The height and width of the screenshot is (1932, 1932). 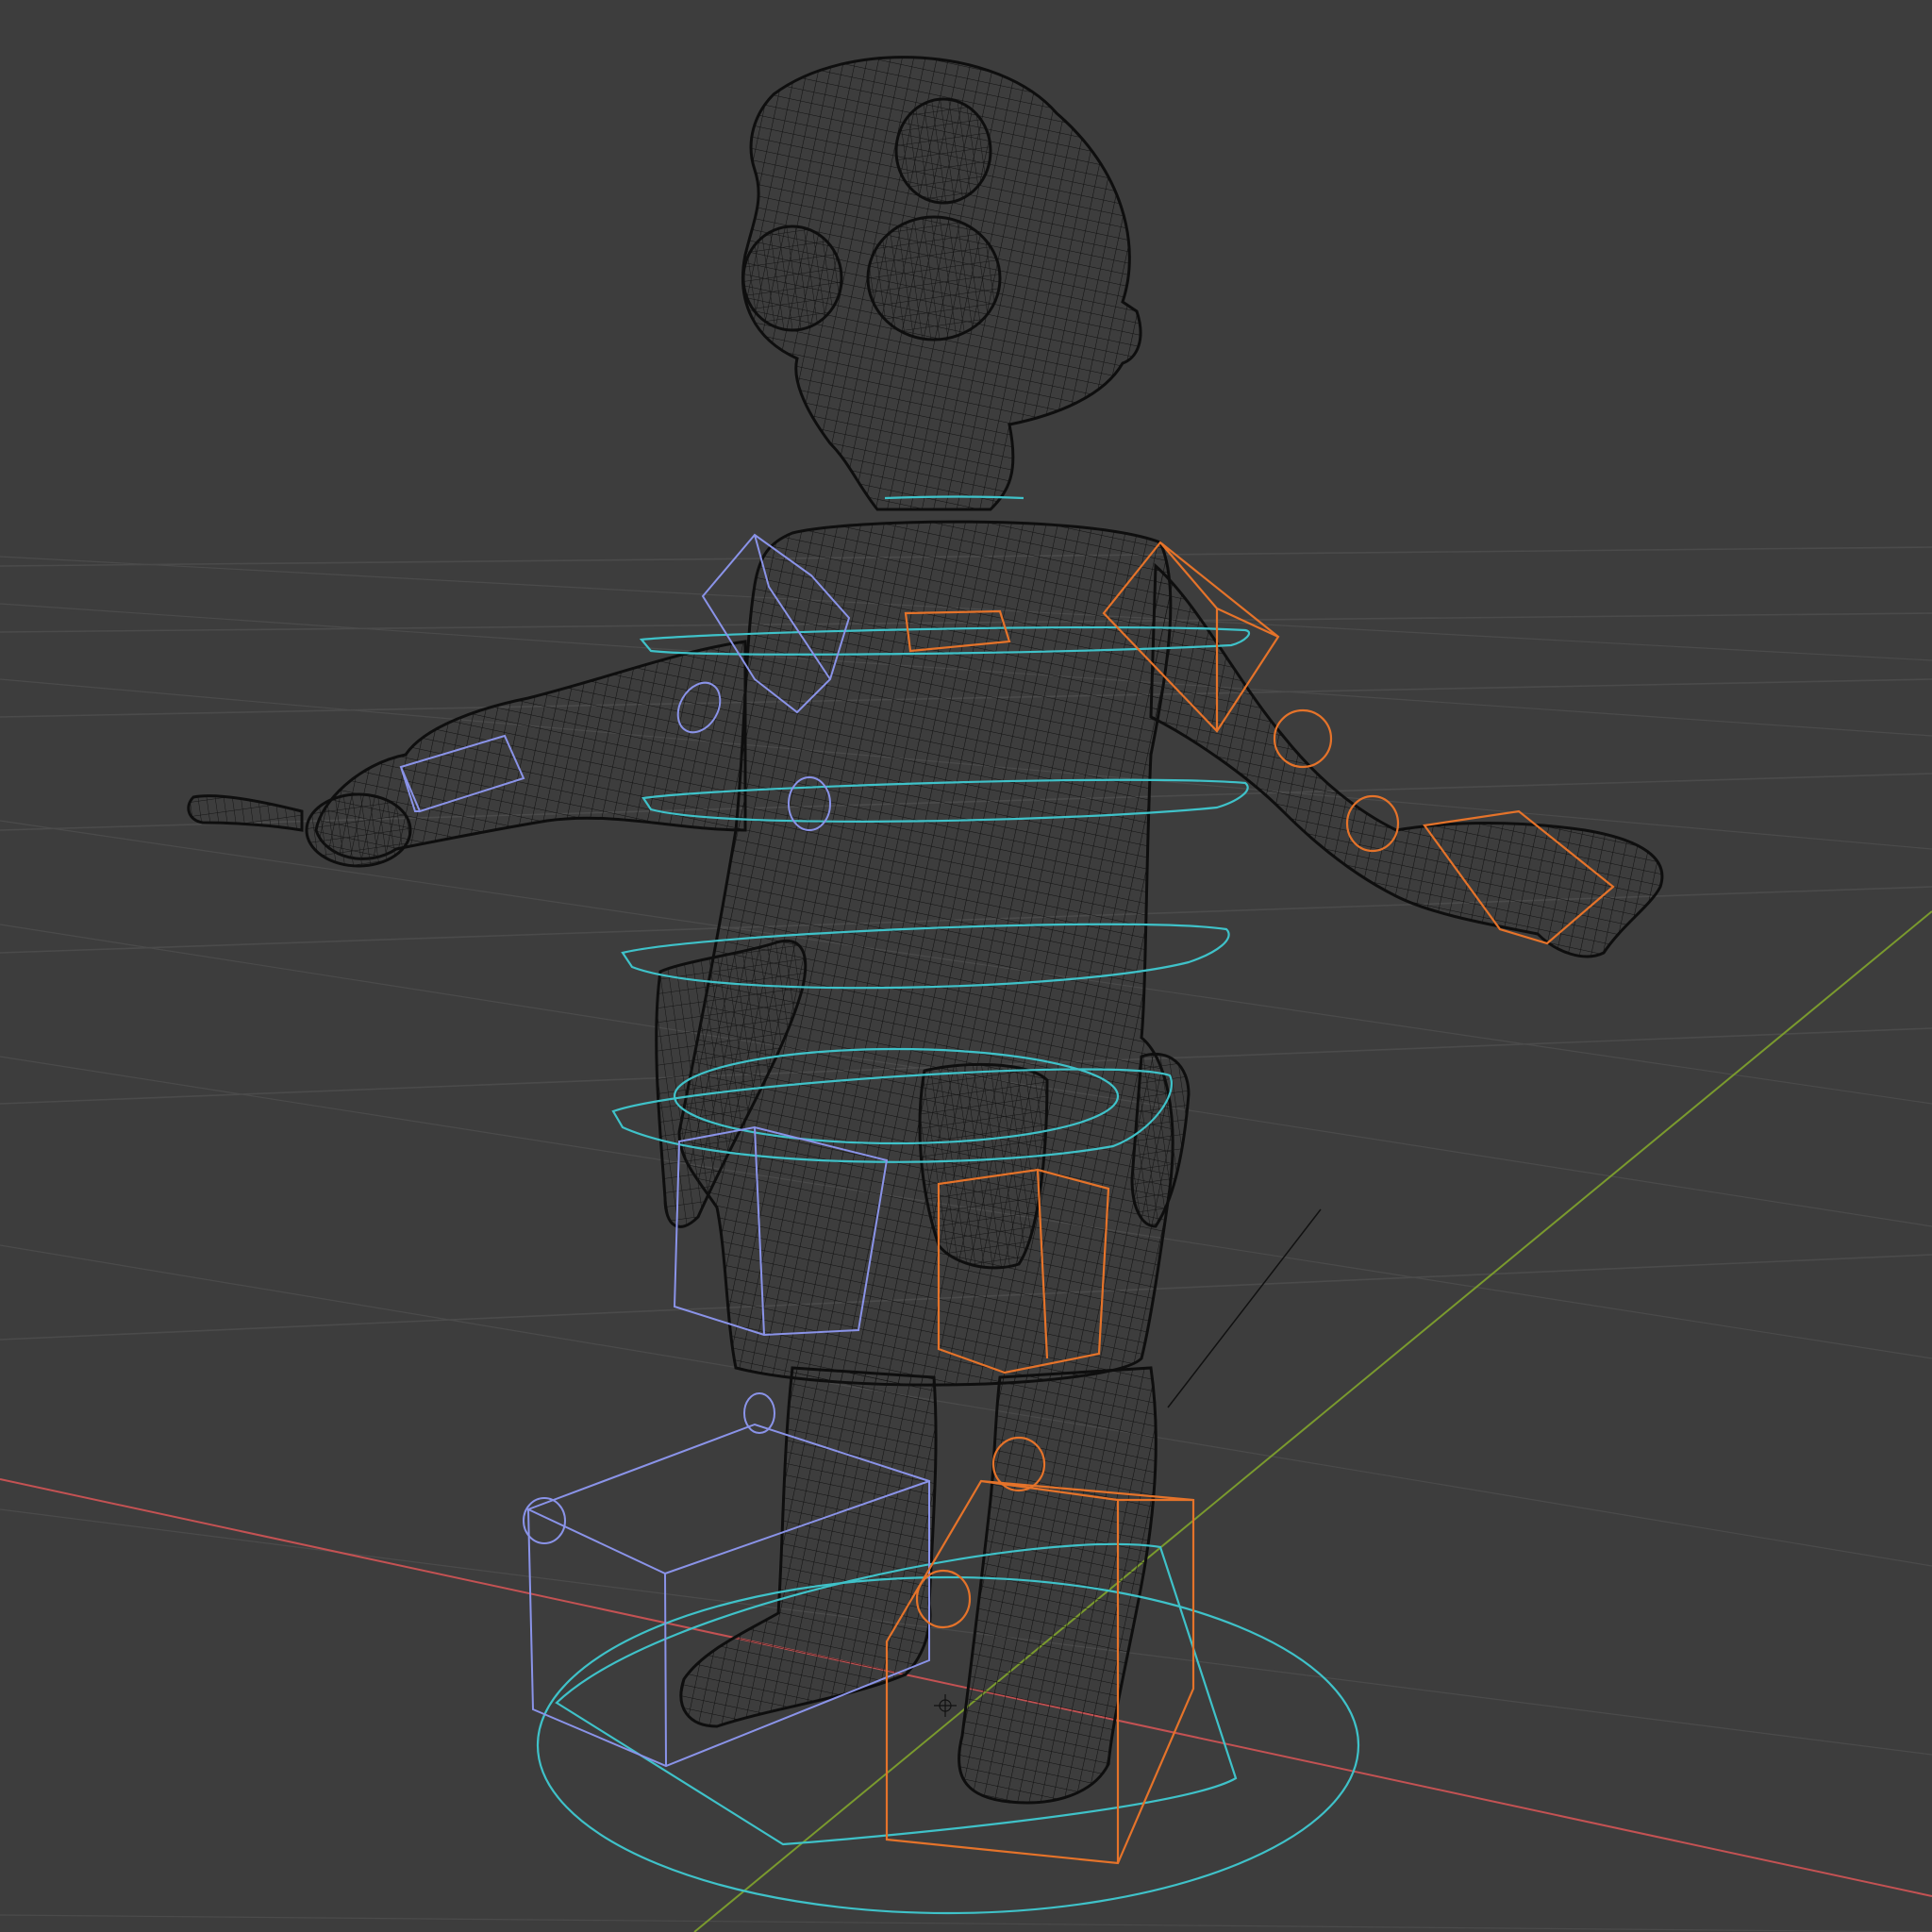 I want to click on right-eye-mesh, so click(x=934, y=278).